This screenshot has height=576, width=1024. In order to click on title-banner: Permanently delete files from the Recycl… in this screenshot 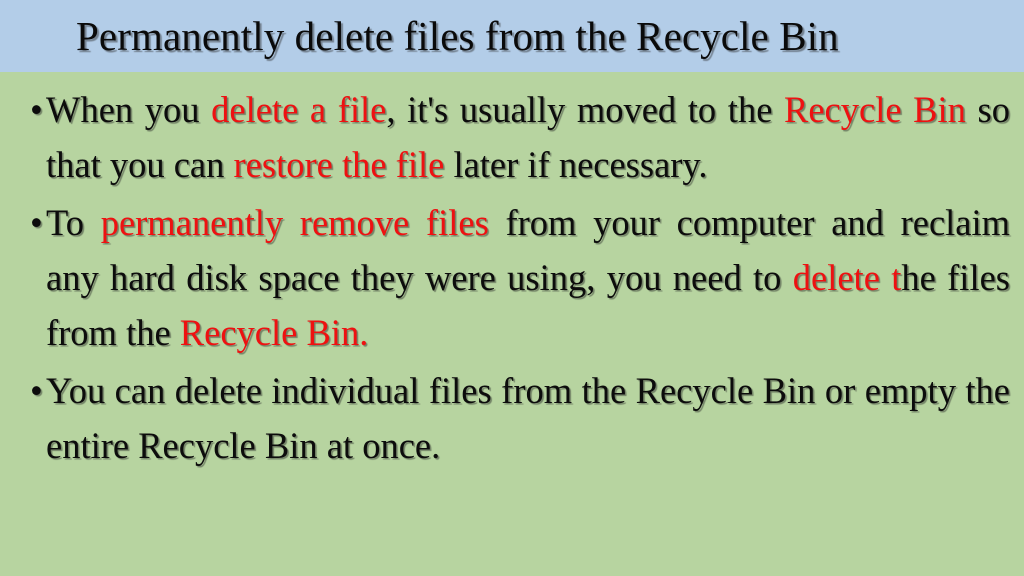, I will do `click(512, 36)`.